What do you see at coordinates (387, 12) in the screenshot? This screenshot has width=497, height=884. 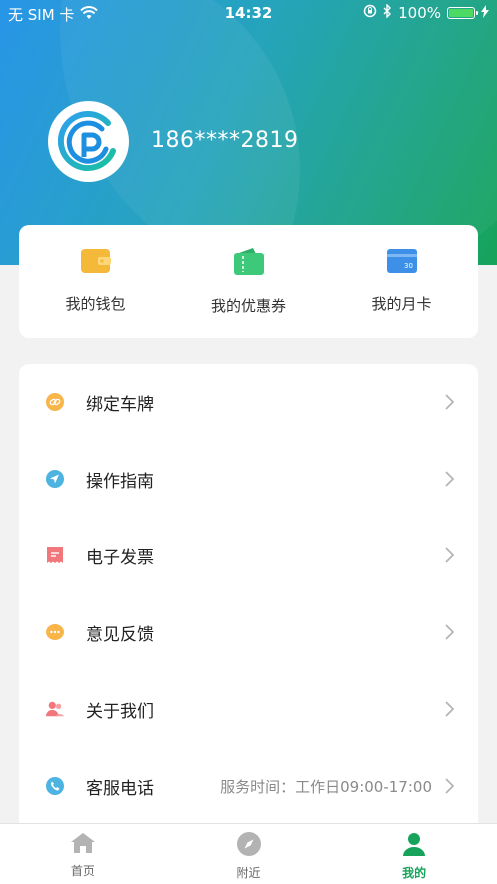 I see `bluetooth-icon` at bounding box center [387, 12].